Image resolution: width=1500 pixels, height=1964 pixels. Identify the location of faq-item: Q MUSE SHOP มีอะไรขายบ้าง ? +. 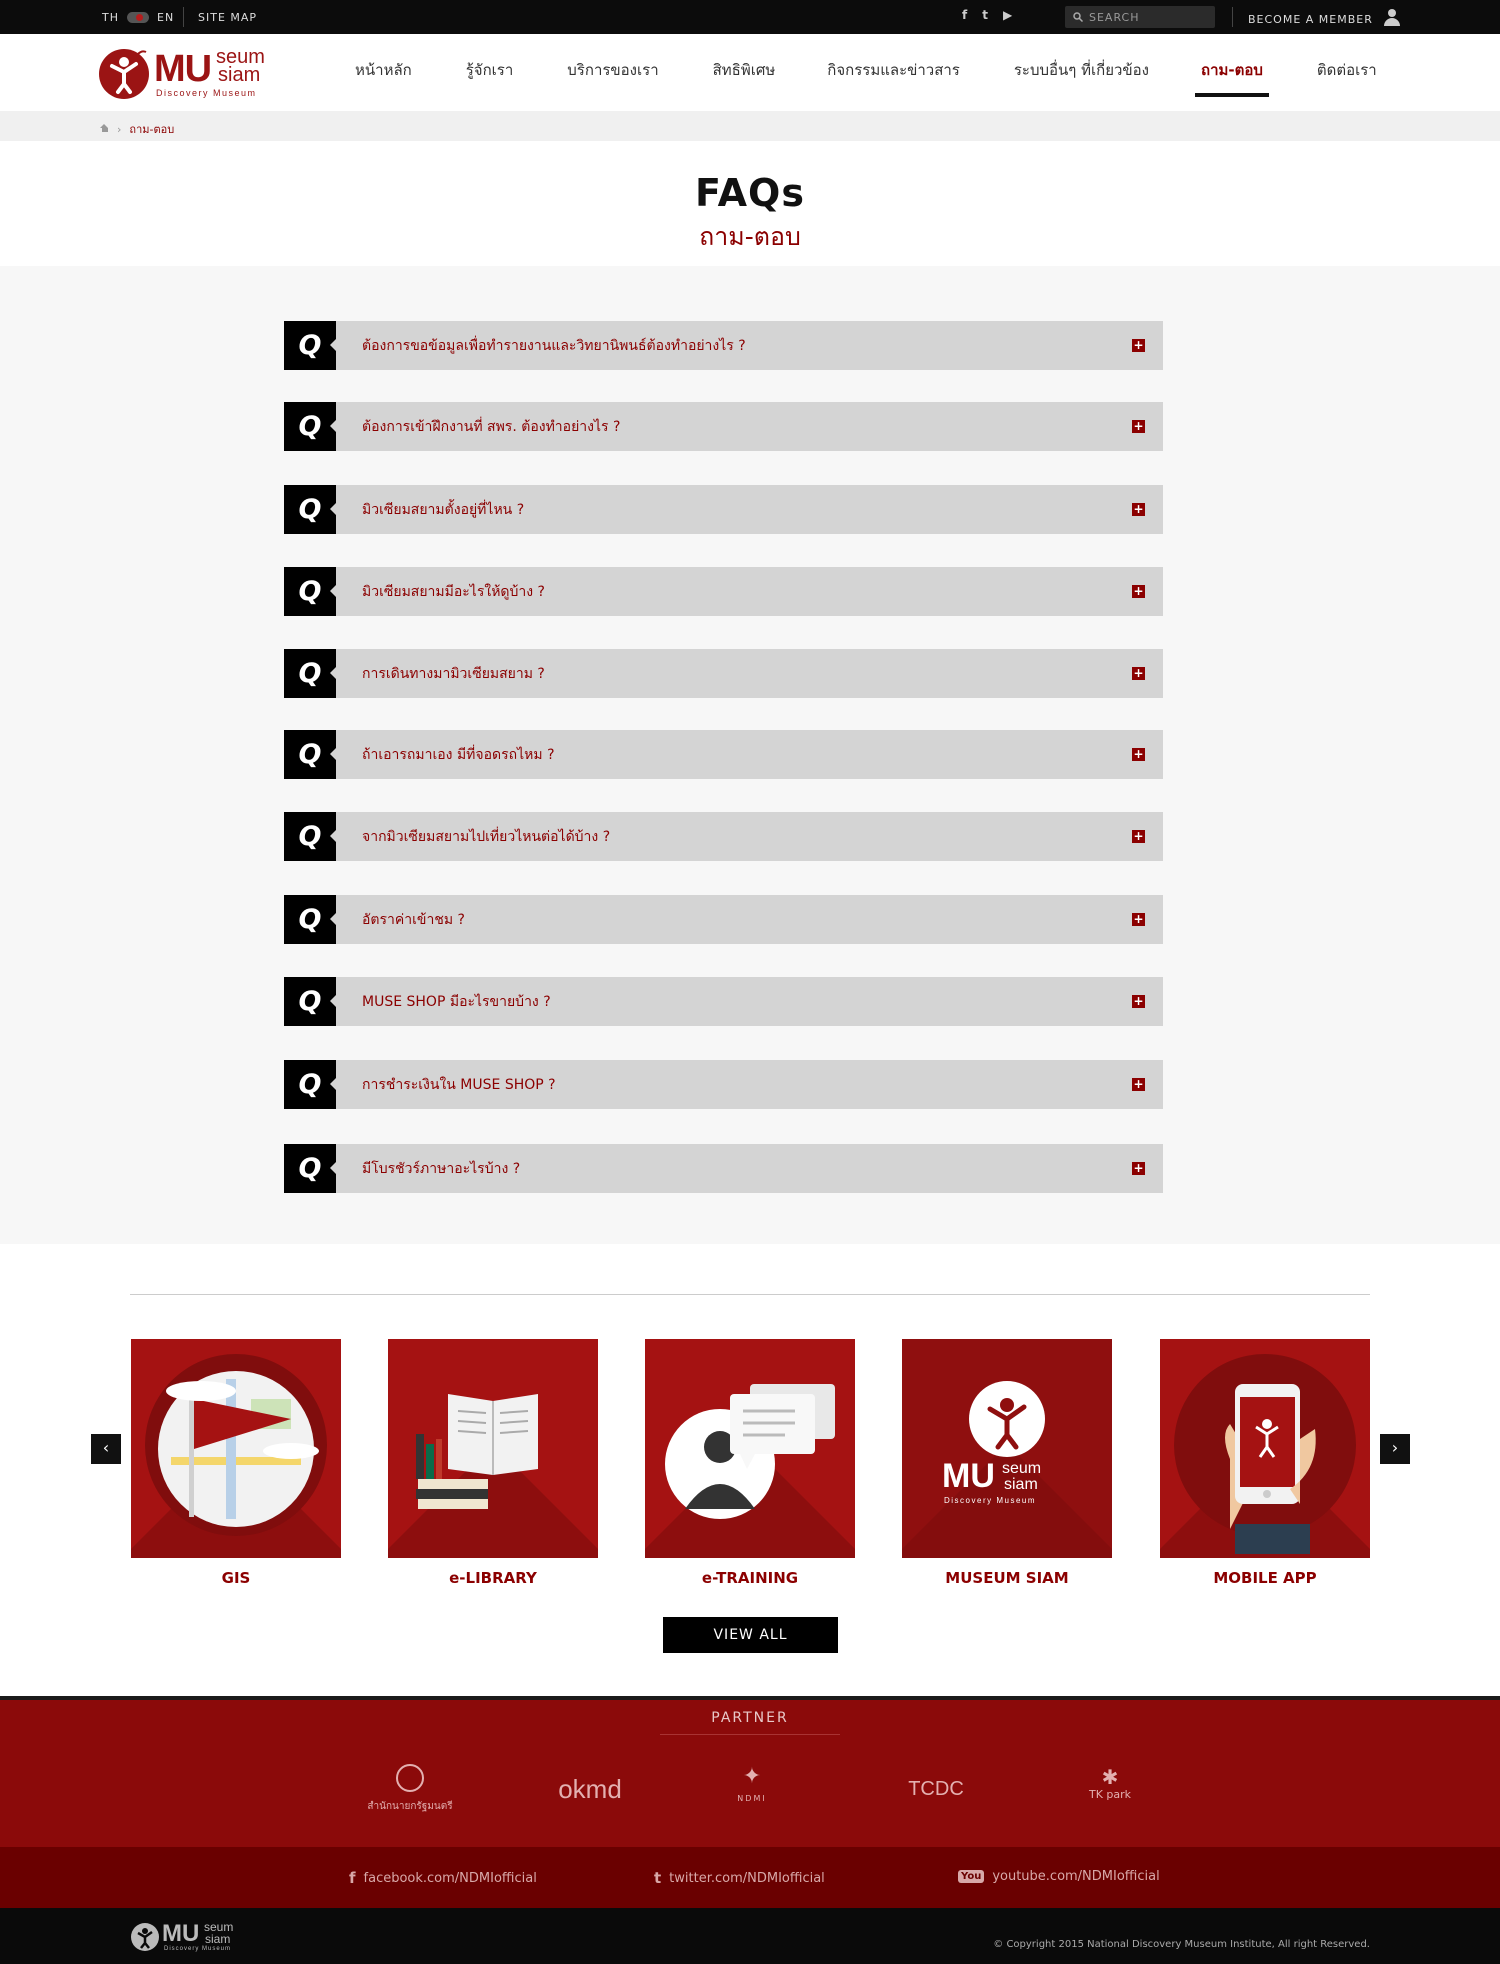
(723, 1001).